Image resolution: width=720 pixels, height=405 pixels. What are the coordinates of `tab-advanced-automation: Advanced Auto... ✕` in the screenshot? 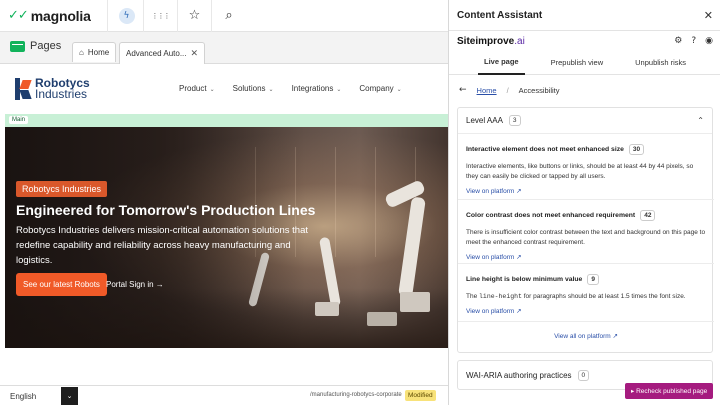 It's located at (162, 53).